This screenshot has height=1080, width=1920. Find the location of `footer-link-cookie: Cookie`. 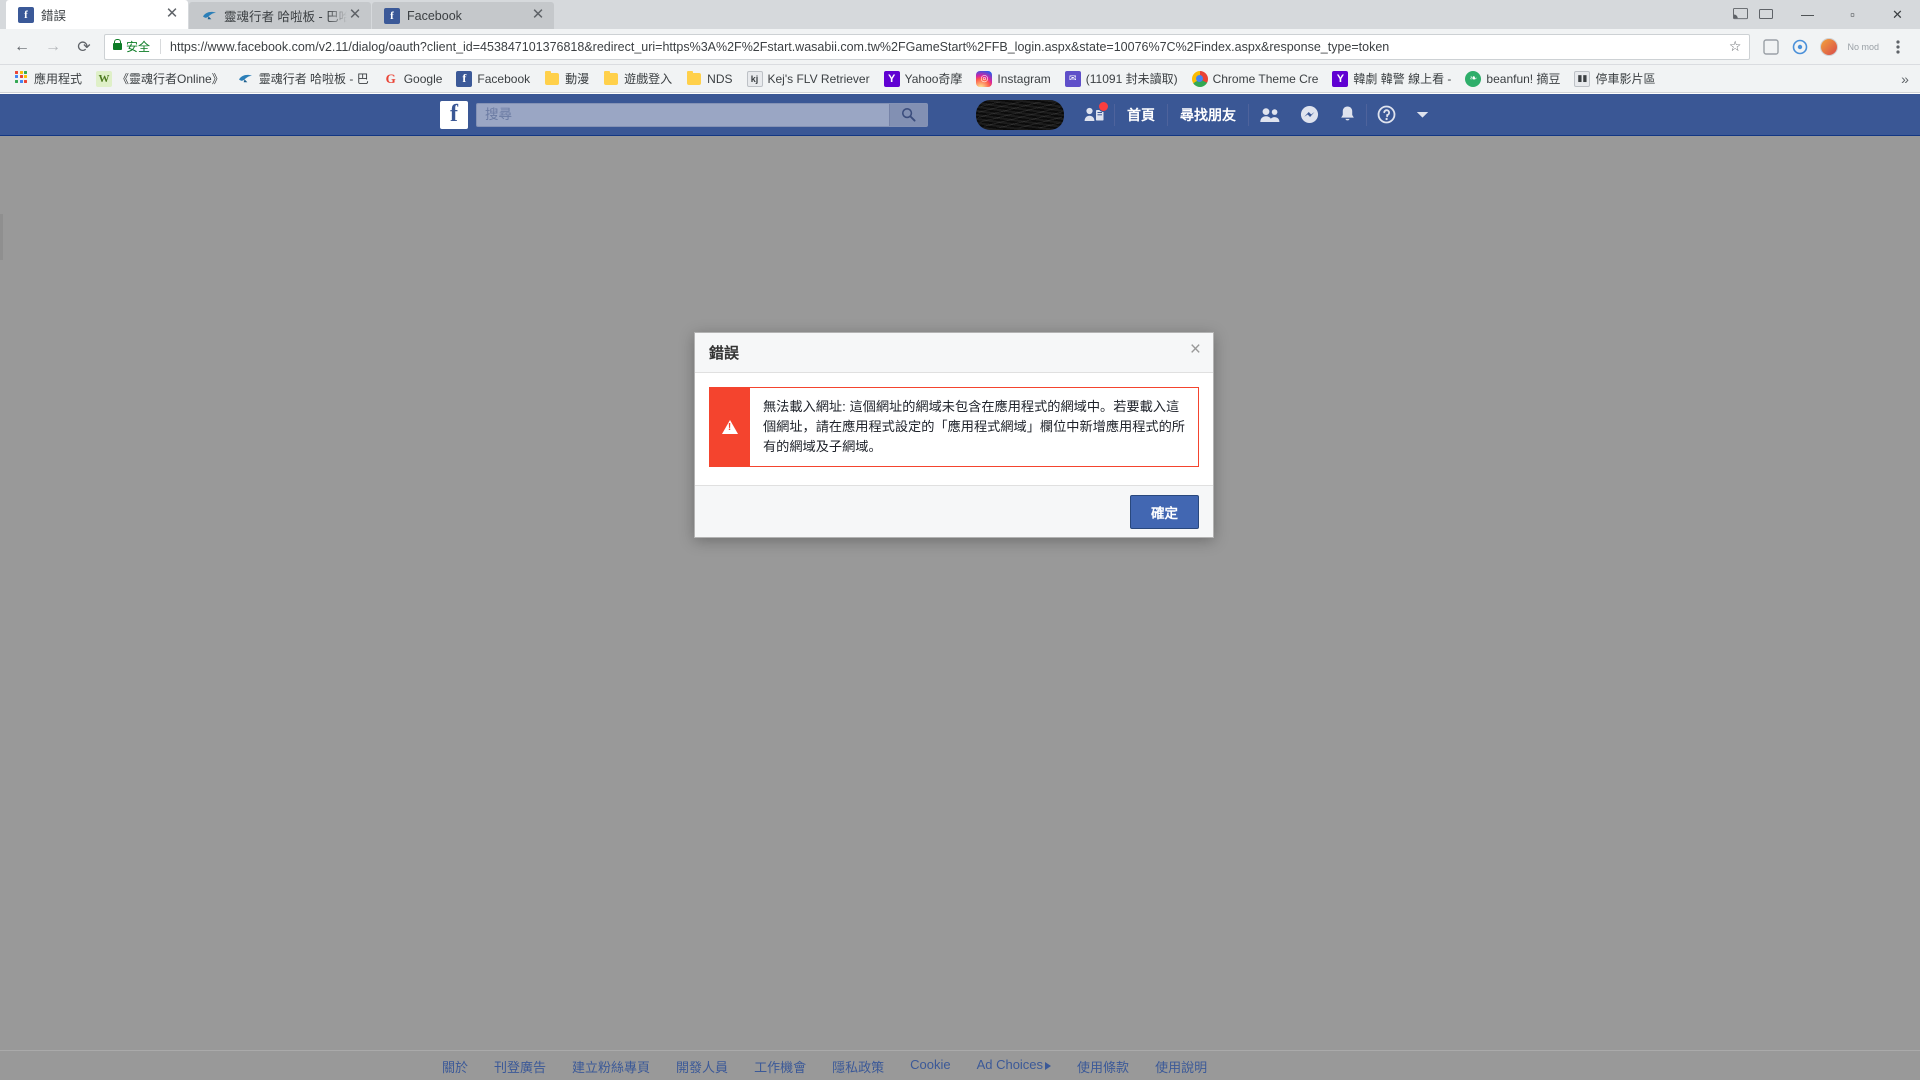

footer-link-cookie: Cookie is located at coordinates (930, 1066).